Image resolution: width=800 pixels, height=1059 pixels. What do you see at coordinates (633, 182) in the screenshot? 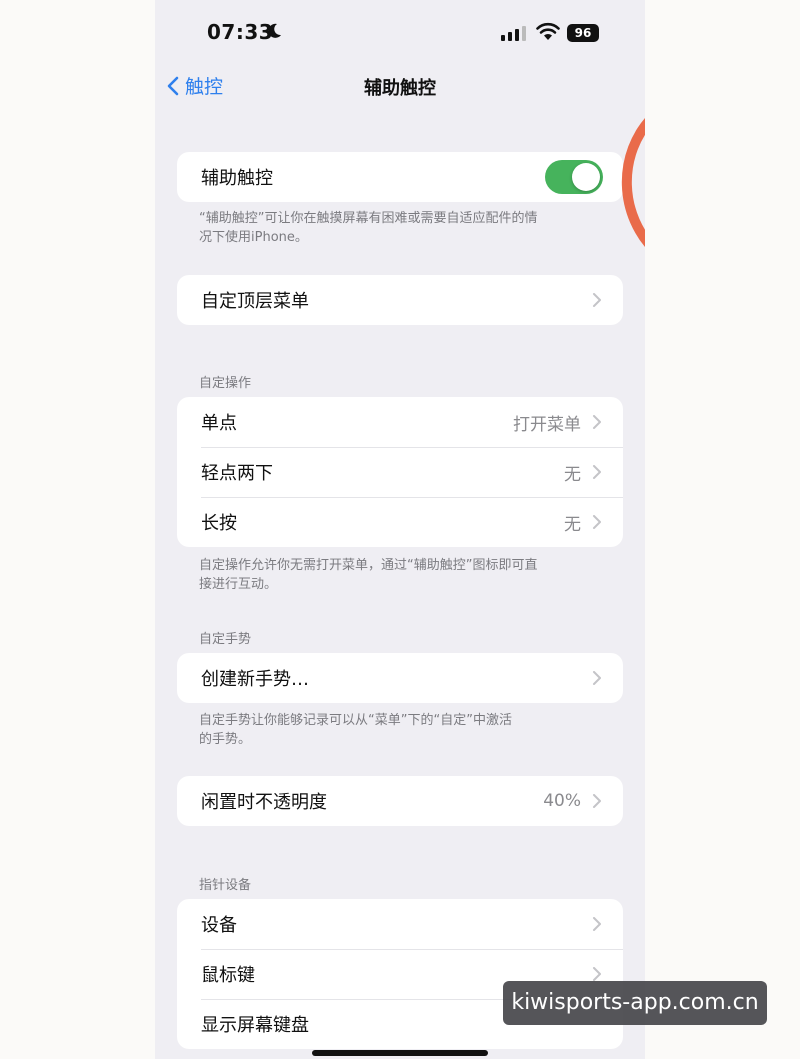
I see `annotation-circle` at bounding box center [633, 182].